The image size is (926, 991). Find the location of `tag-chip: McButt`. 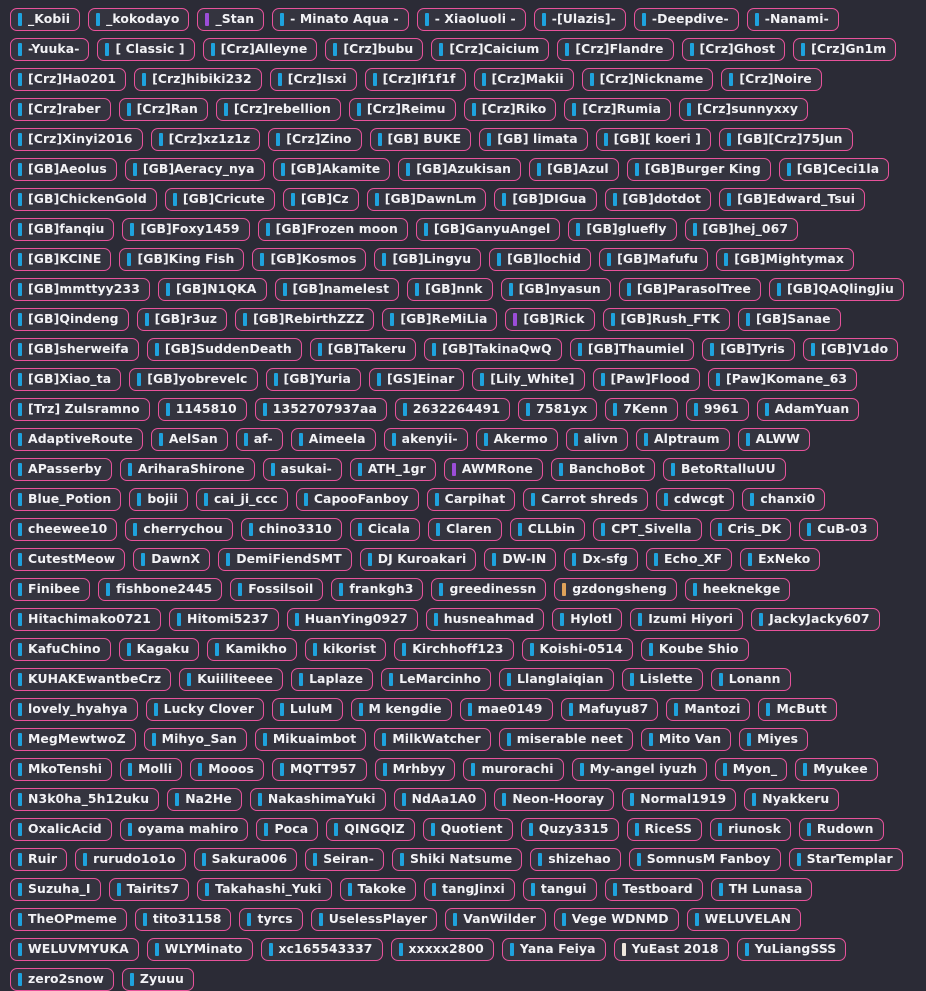

tag-chip: McButt is located at coordinates (797, 709).